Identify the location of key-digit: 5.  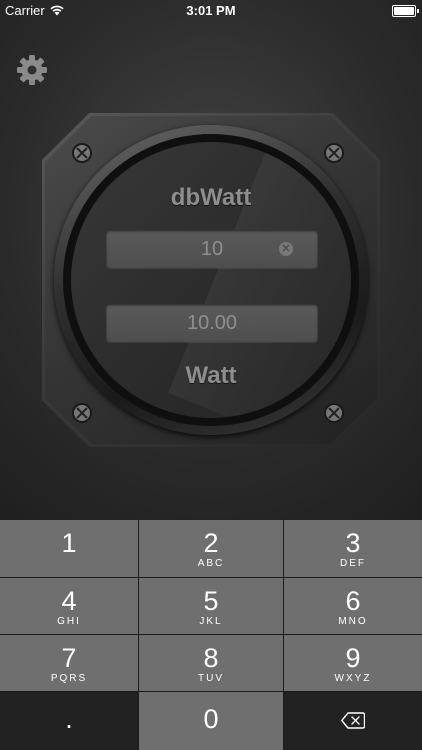
(211, 601).